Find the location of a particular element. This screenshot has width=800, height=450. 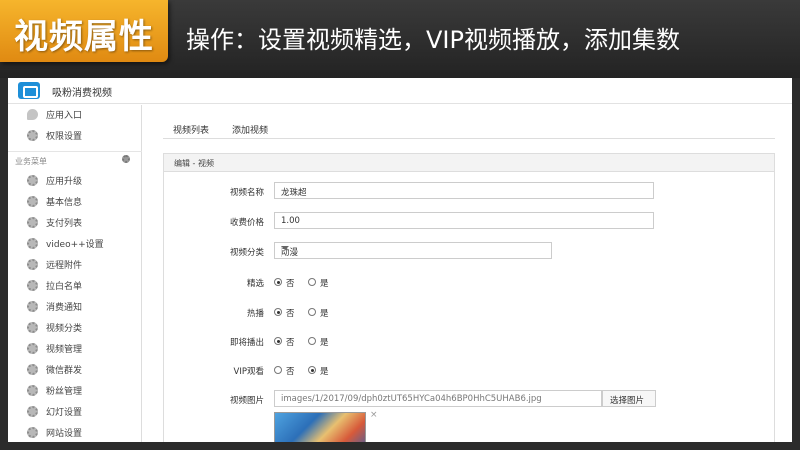

featured-no-radio is located at coordinates (278, 282).